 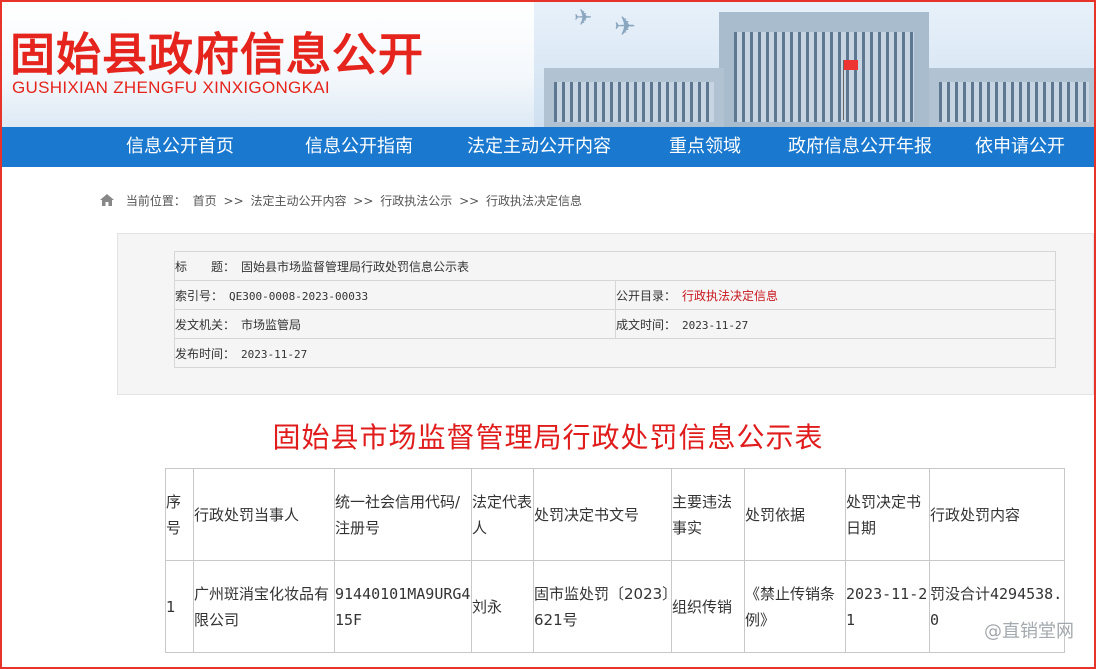 What do you see at coordinates (997, 514) in the screenshot?
I see `table-header-cell: 行政处罚内容` at bounding box center [997, 514].